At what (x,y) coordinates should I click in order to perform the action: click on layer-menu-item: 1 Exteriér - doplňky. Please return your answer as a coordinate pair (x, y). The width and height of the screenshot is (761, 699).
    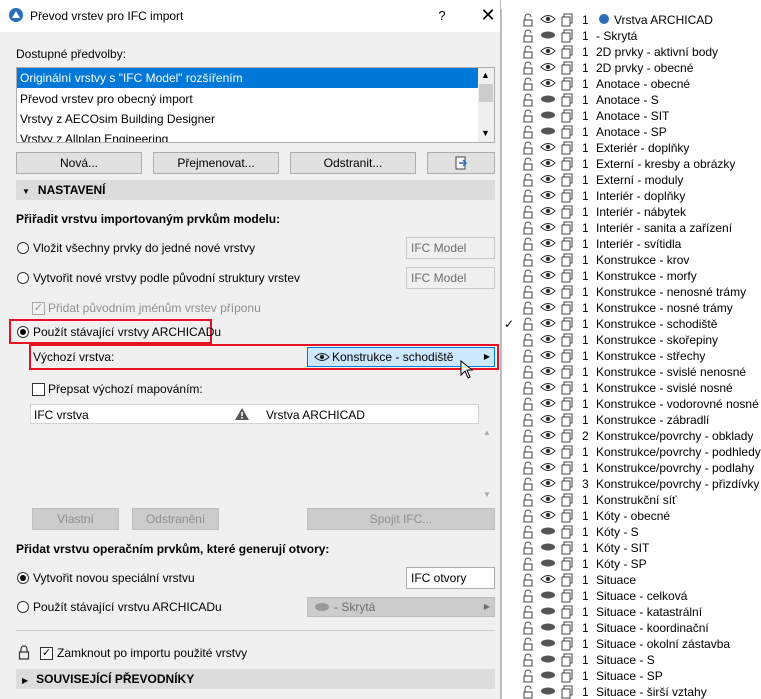
    Looking at the image, I should click on (631, 148).